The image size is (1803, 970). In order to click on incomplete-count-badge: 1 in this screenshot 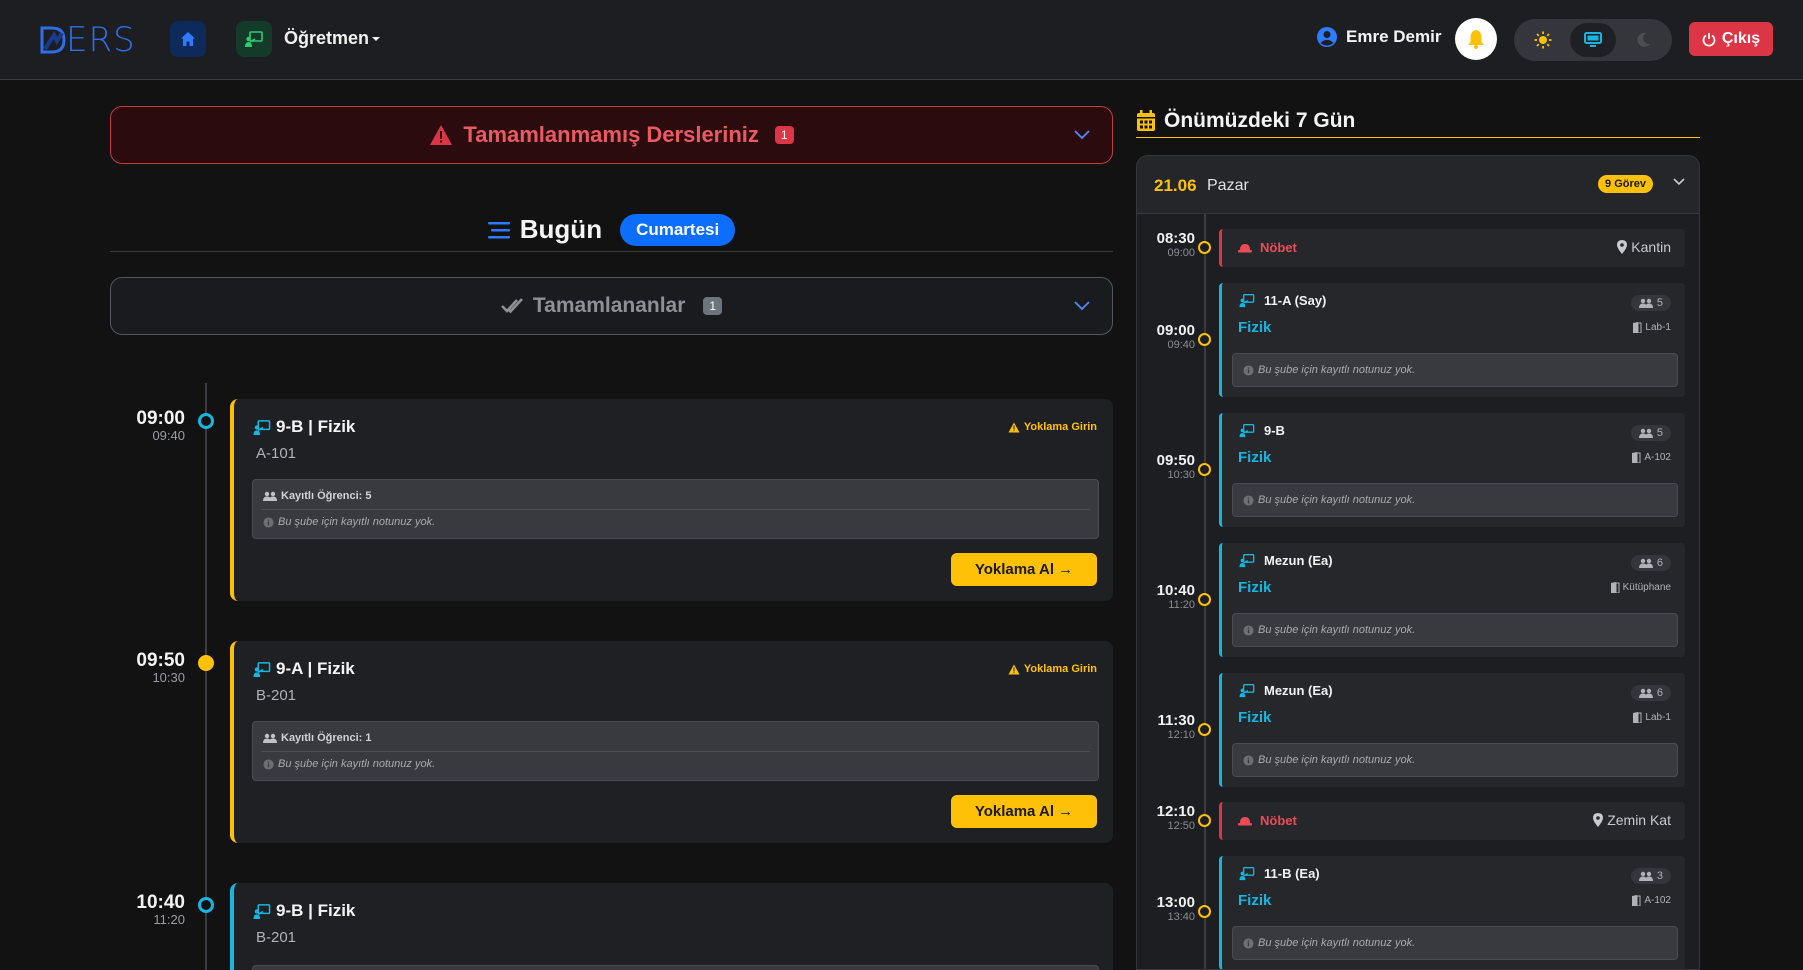, I will do `click(784, 135)`.